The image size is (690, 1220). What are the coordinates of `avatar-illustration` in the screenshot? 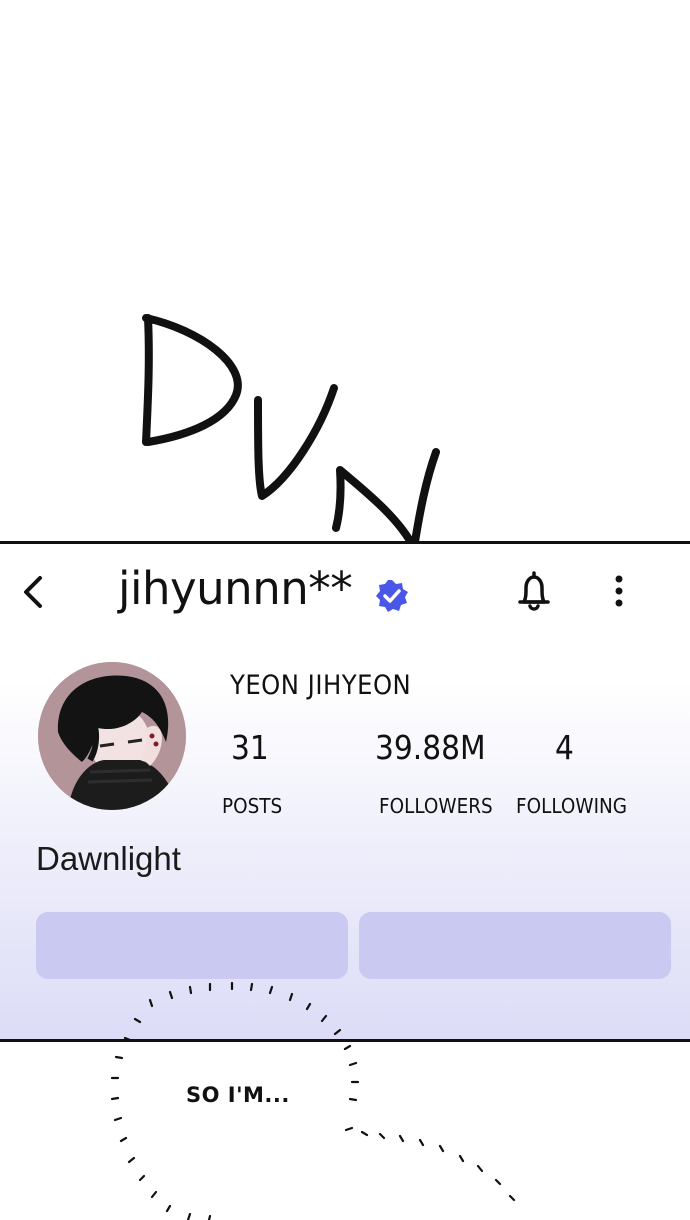 It's located at (112, 736).